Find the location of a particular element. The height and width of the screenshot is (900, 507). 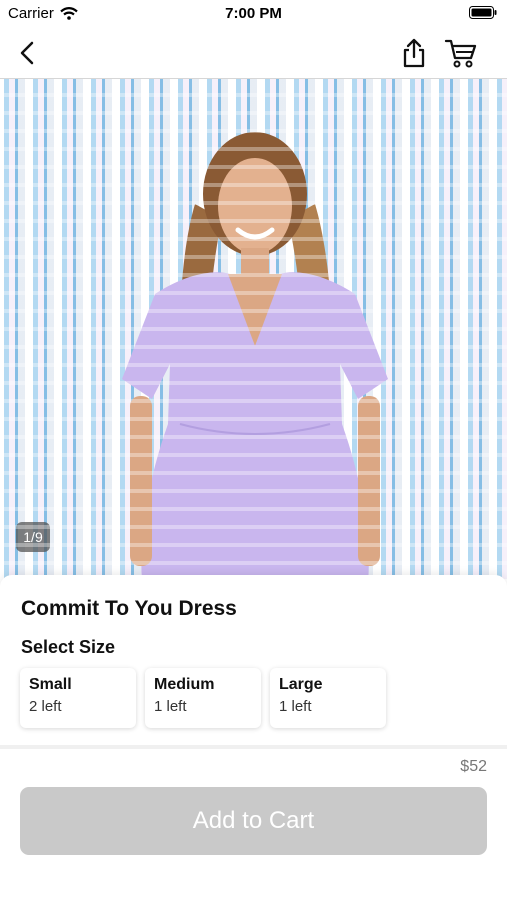

size-name: Large is located at coordinates (301, 684).